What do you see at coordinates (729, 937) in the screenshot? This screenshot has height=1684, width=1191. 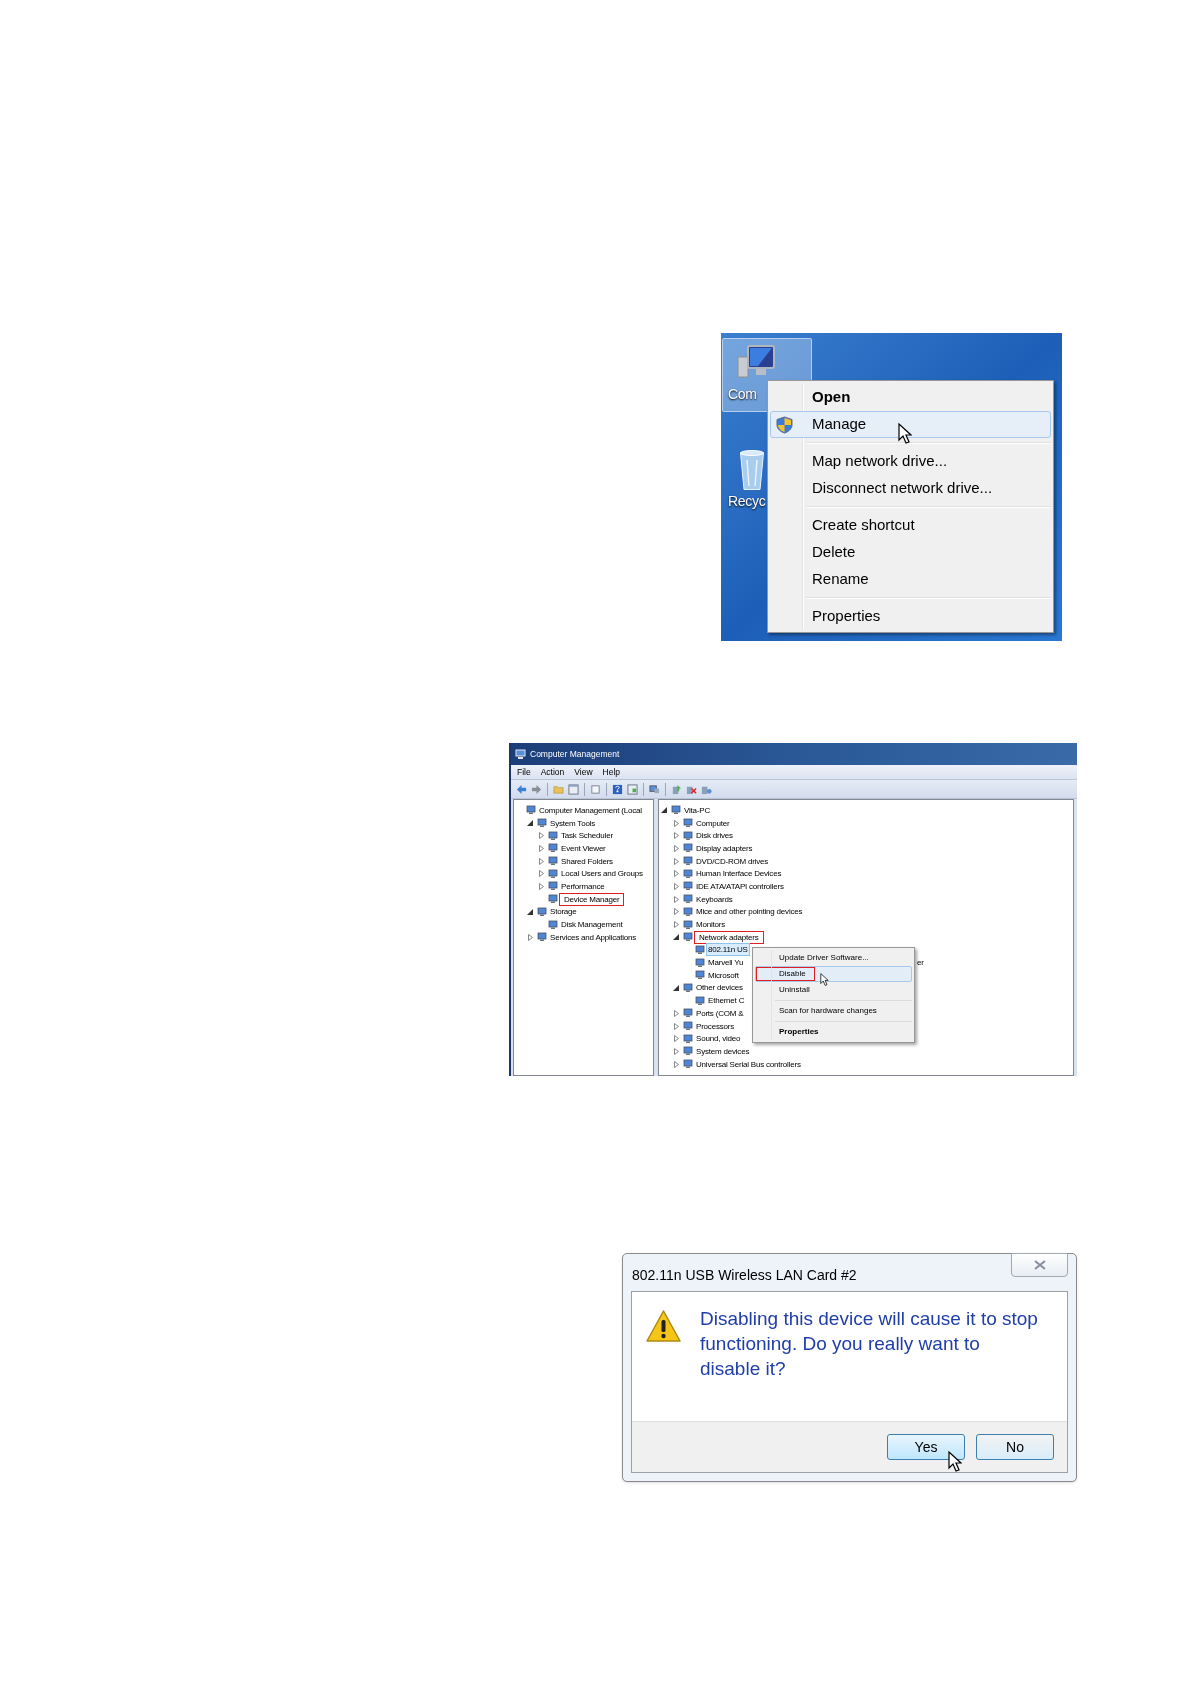 I see `tree-item: Network adapters` at bounding box center [729, 937].